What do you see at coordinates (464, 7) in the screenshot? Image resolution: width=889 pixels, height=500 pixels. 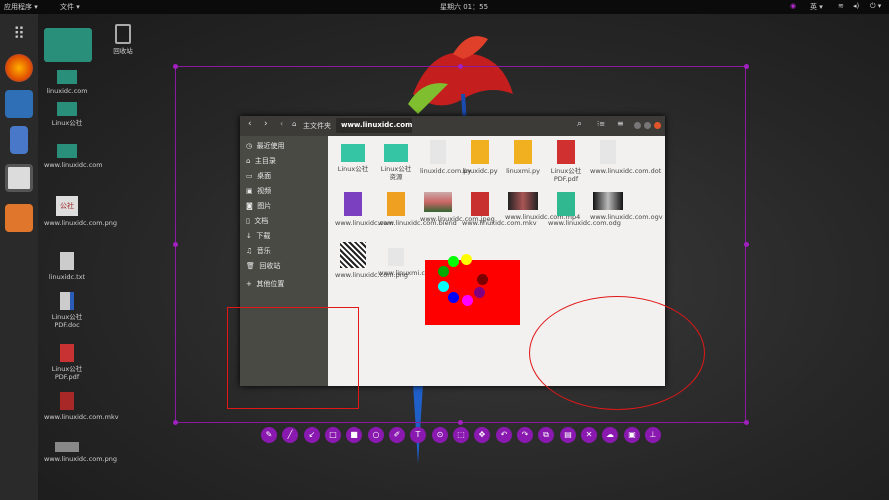 I see `clock: 星期六 01：55` at bounding box center [464, 7].